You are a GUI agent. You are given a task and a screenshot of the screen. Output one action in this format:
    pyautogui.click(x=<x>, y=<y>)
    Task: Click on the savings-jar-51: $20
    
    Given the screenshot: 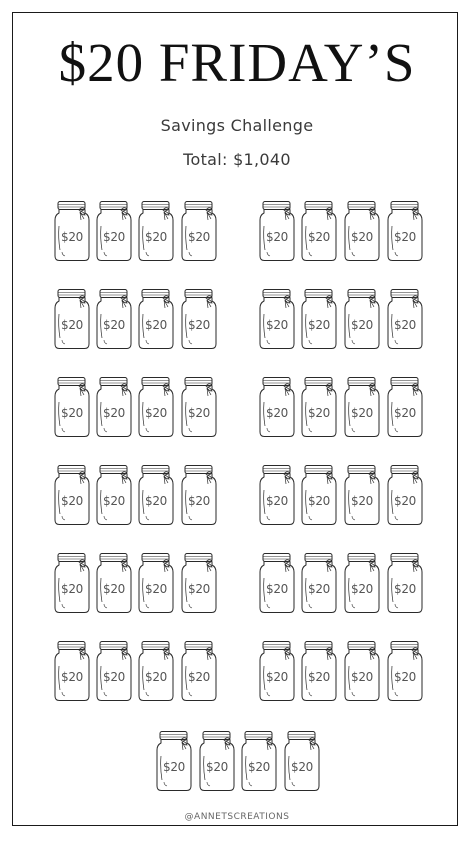 What is the action you would take?
    pyautogui.click(x=259, y=761)
    